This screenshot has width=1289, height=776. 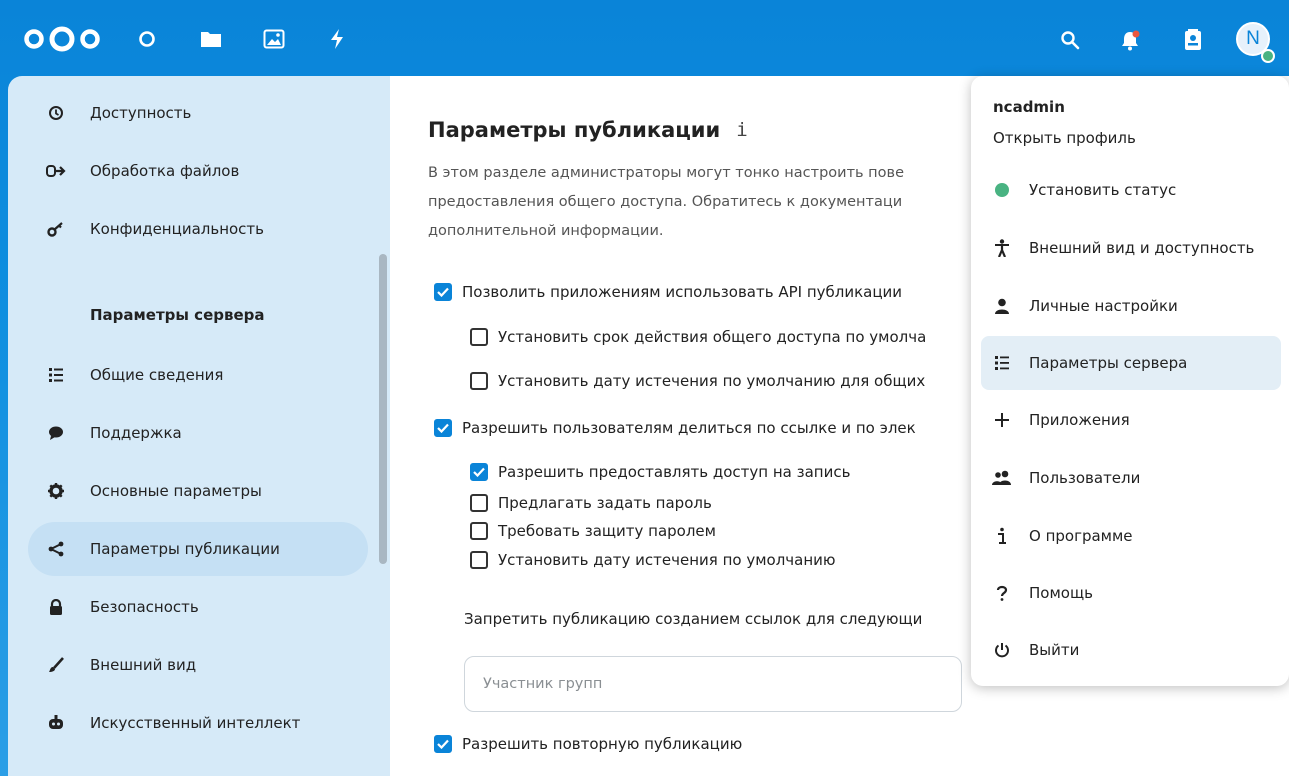 What do you see at coordinates (56, 723) in the screenshot?
I see `robot-icon` at bounding box center [56, 723].